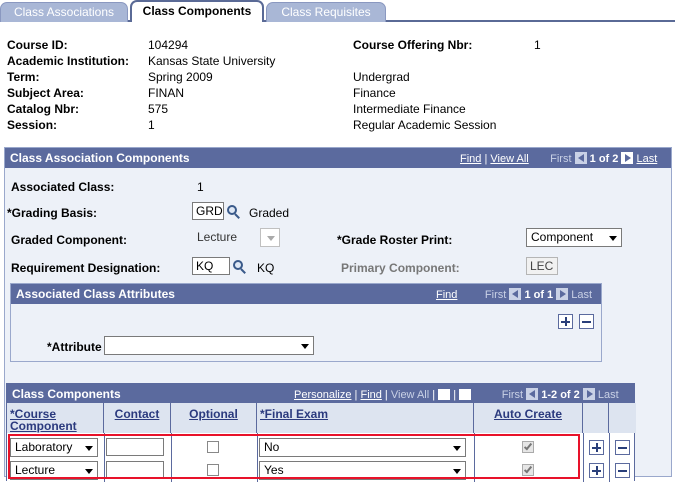 Image resolution: width=675 pixels, height=485 pixels. What do you see at coordinates (425, 125) in the screenshot?
I see `session-desc: Regular Academic Session` at bounding box center [425, 125].